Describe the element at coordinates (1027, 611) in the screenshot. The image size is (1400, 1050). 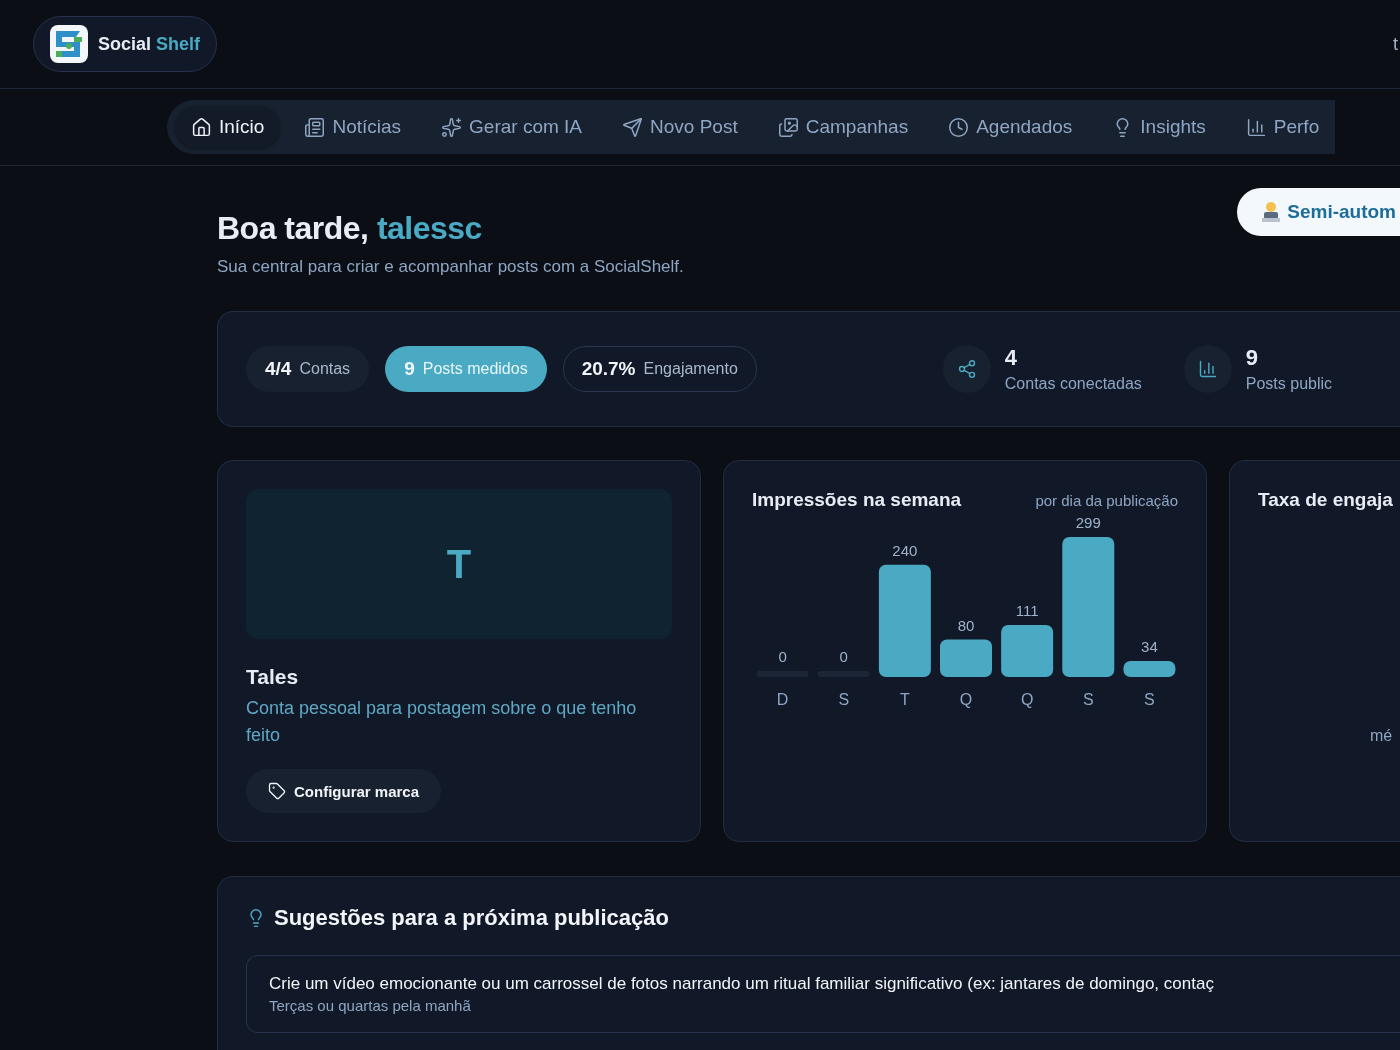
I see `bar-value: 111` at that location.